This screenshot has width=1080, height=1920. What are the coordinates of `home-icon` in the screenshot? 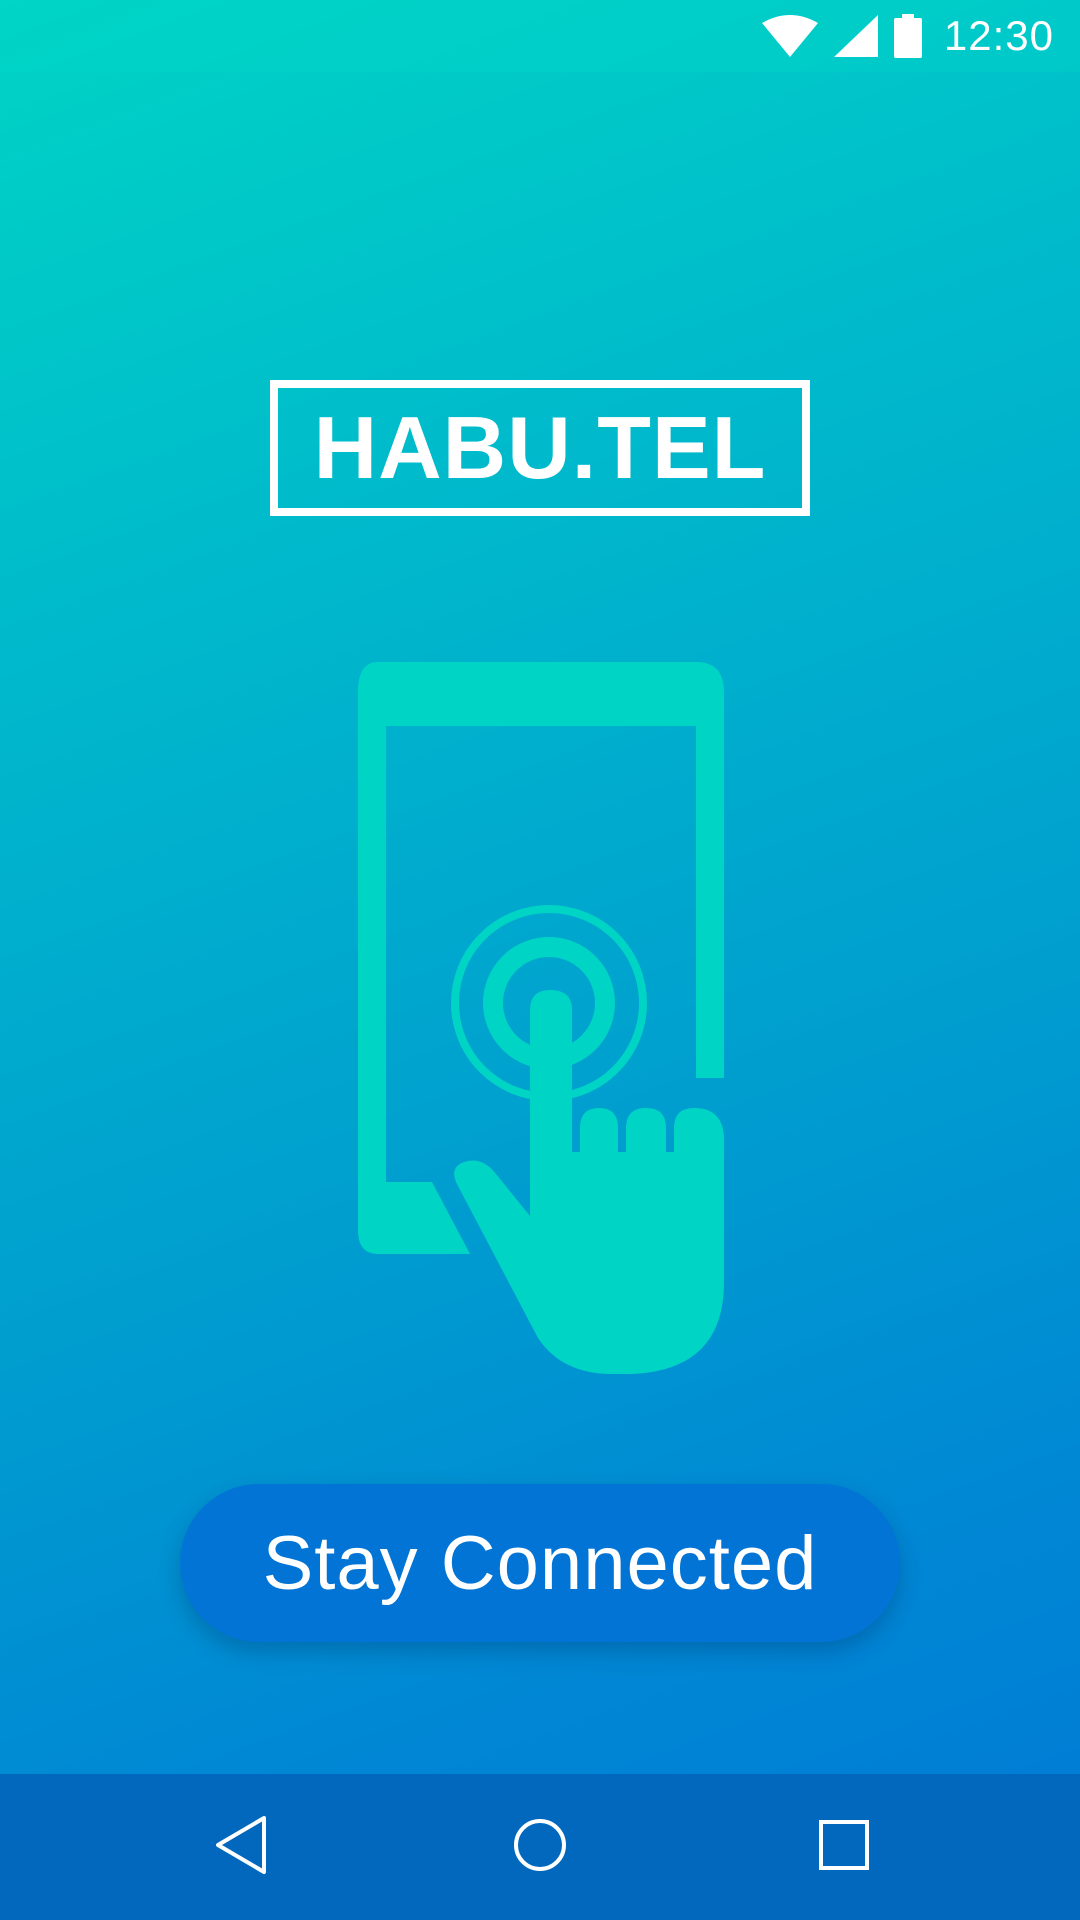 It's located at (540, 1847).